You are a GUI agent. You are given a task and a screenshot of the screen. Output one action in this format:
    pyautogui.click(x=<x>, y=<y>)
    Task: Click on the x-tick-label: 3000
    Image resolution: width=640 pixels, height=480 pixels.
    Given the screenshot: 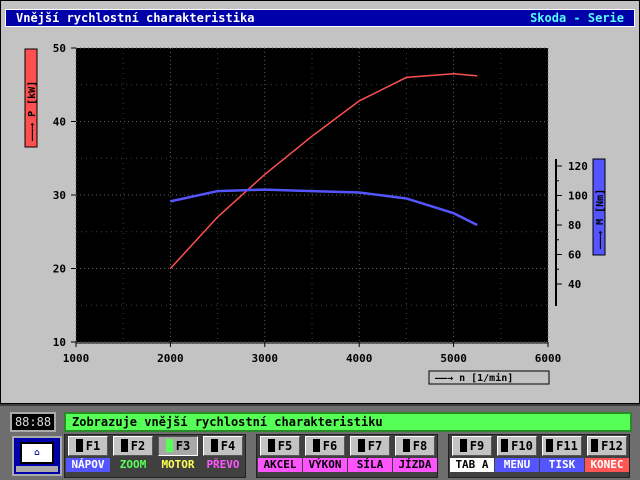 What is the action you would take?
    pyautogui.click(x=265, y=358)
    